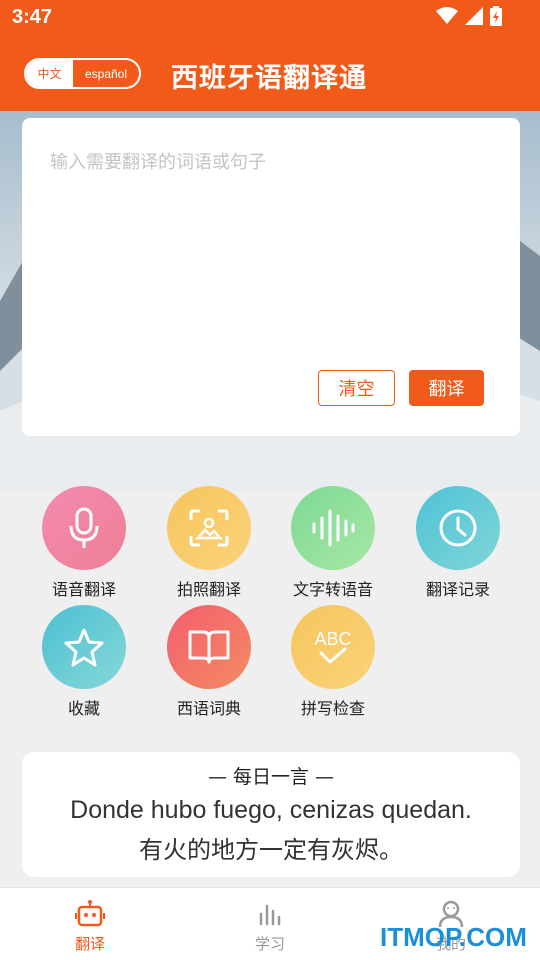 The image size is (540, 960). What do you see at coordinates (89, 944) in the screenshot?
I see `nav-label: 翻译` at bounding box center [89, 944].